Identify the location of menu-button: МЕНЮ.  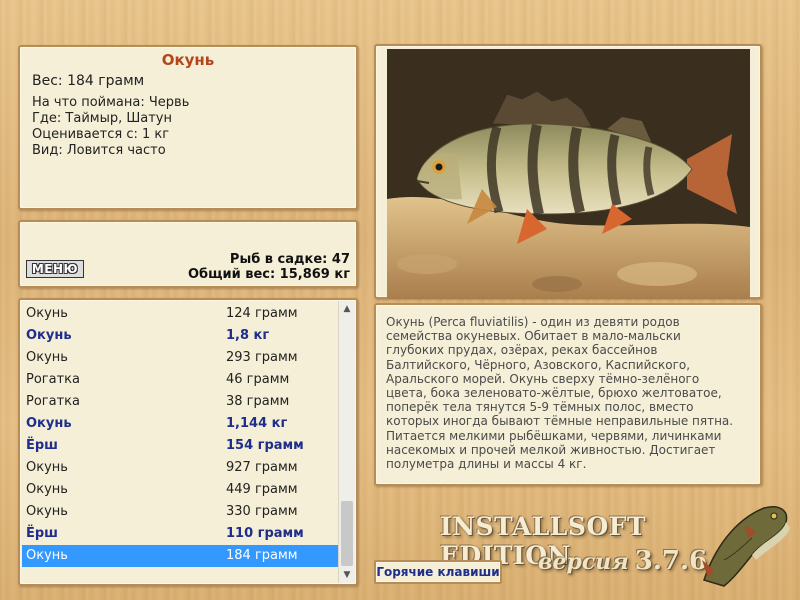
(55, 269).